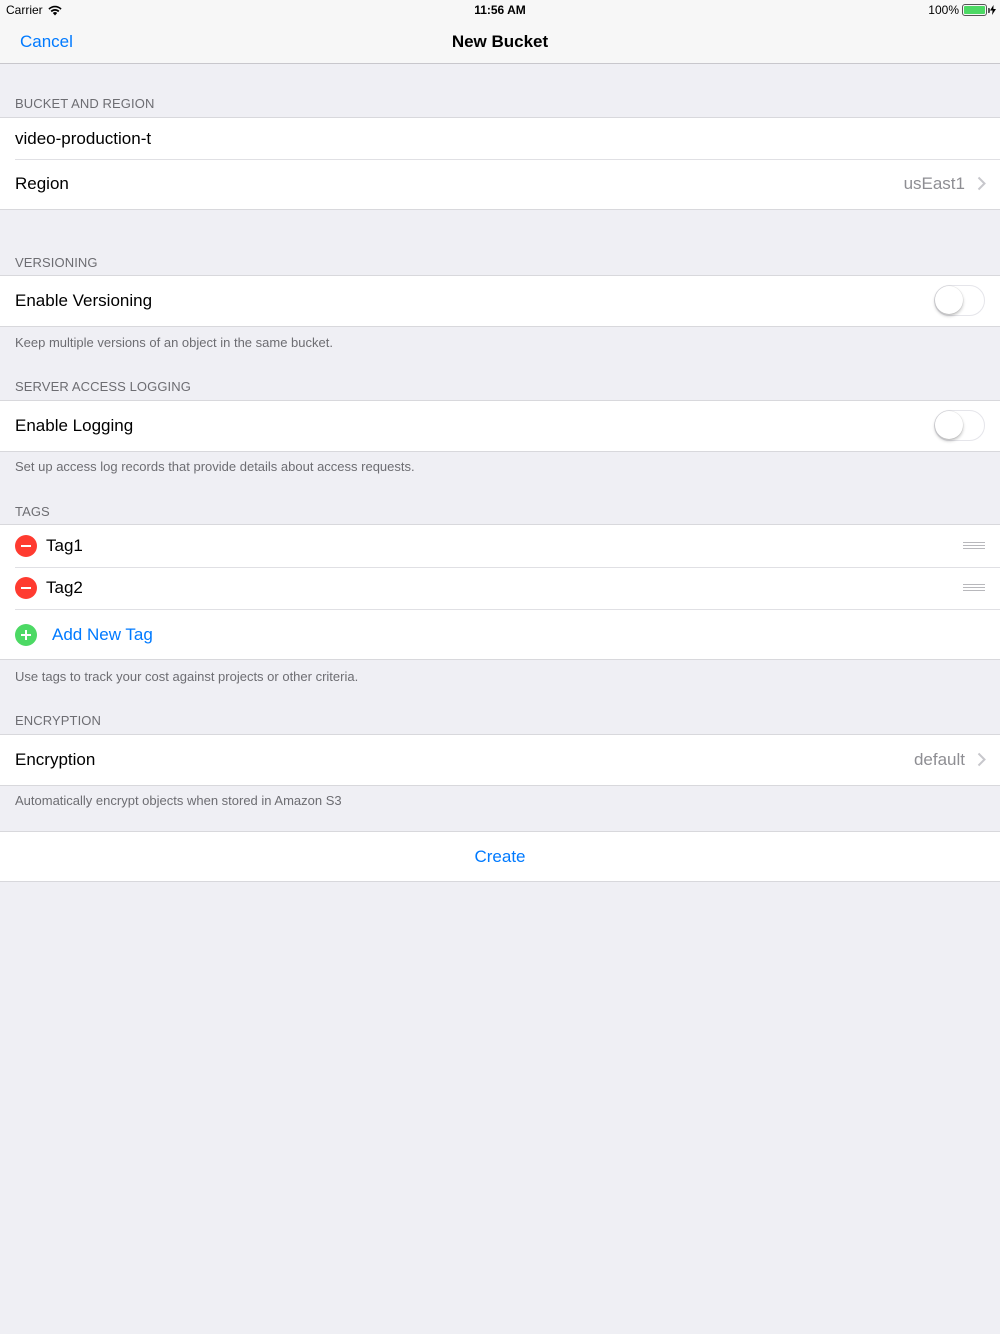  I want to click on tag-label: Tag2, so click(64, 588).